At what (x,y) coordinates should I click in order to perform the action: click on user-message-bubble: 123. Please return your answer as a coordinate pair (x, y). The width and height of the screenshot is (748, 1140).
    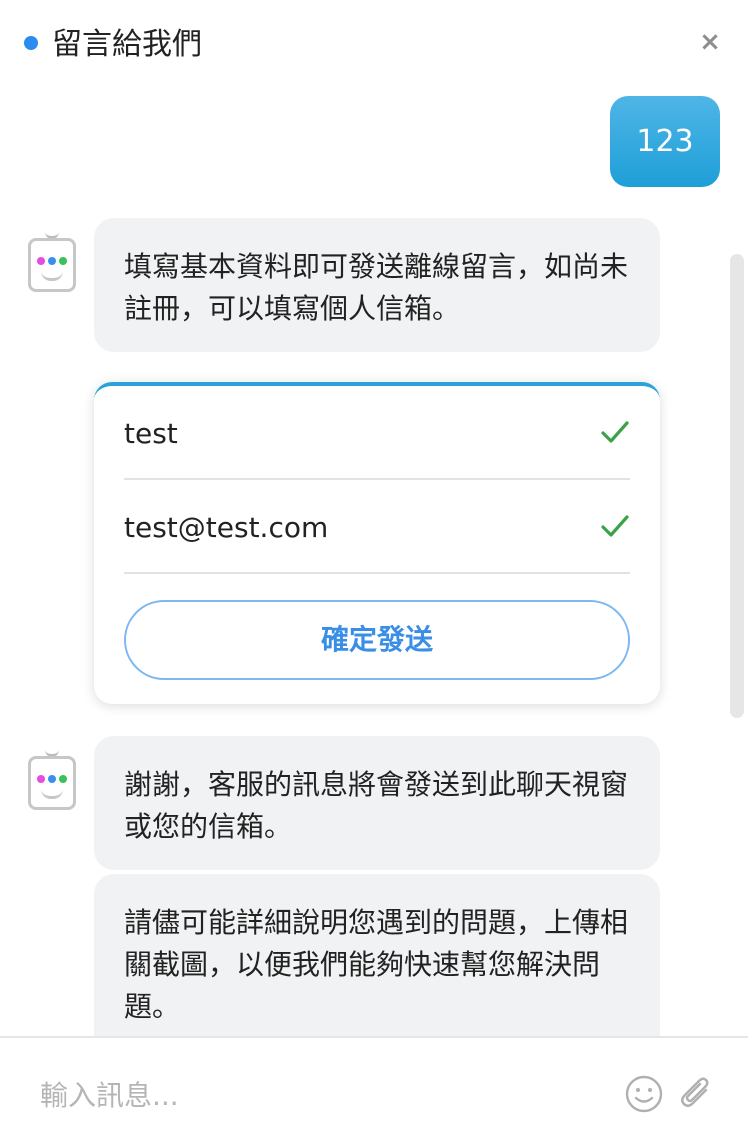
    Looking at the image, I should click on (665, 141).